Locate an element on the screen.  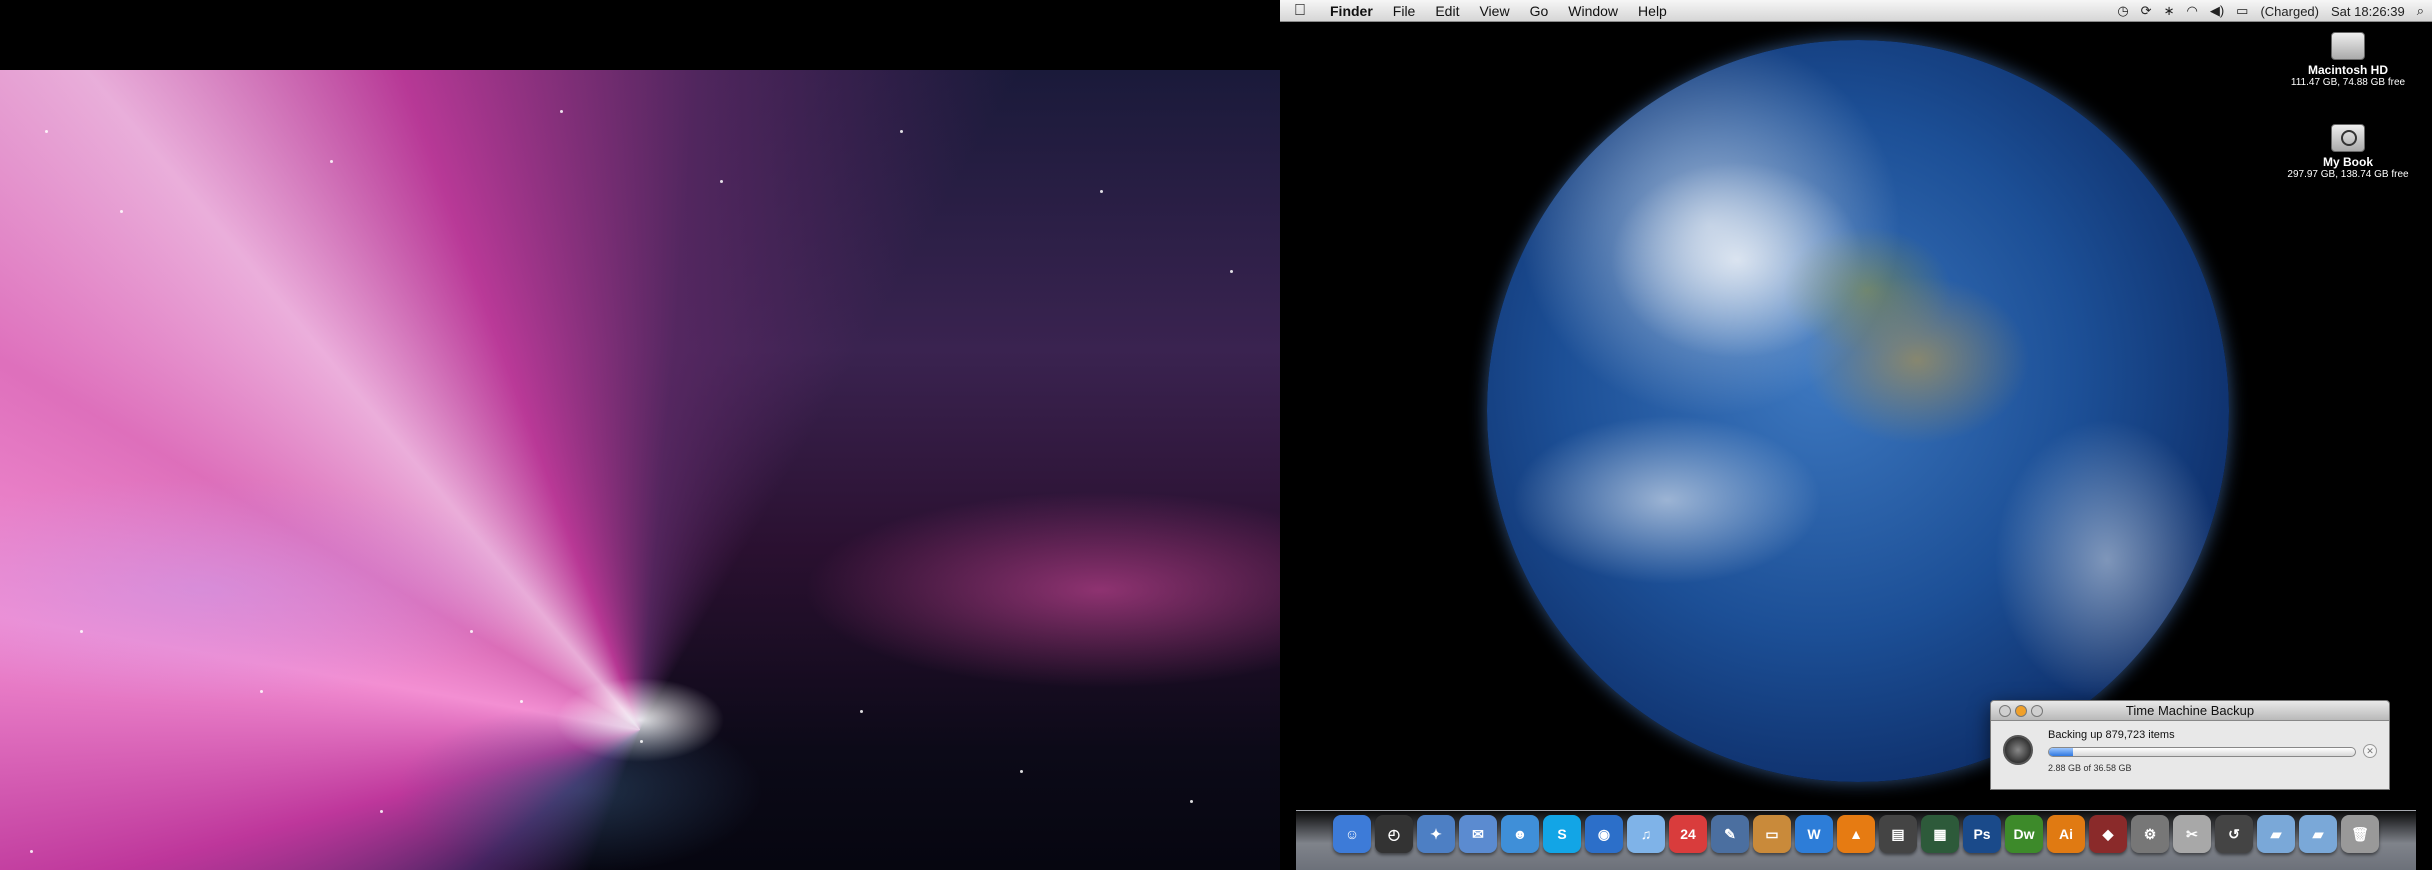
dock-items: ☺ ◴ ✦ ✉ ☻ S ◉ ♫ 24 ✎ ▭ W ▲ ▤ ▦ Ps Dw Ai ◆ ⚙ ✂ ↺ ▰ ▰ 🗑 is located at coordinates (1856, 834).